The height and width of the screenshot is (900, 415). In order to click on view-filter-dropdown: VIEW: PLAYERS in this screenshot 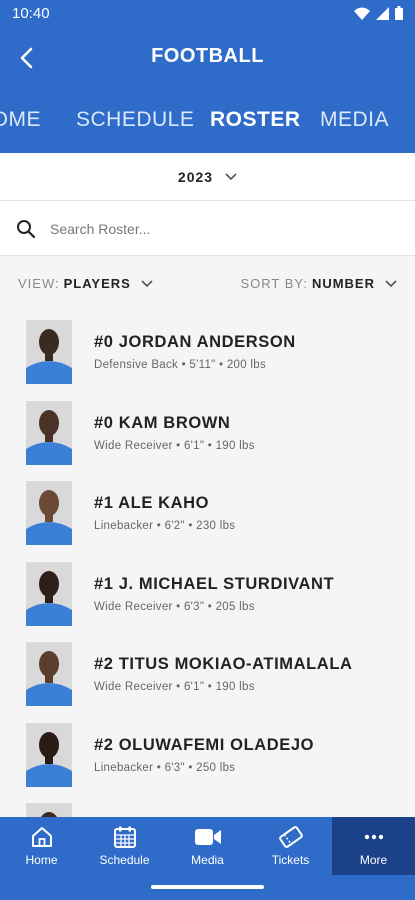, I will do `click(85, 283)`.